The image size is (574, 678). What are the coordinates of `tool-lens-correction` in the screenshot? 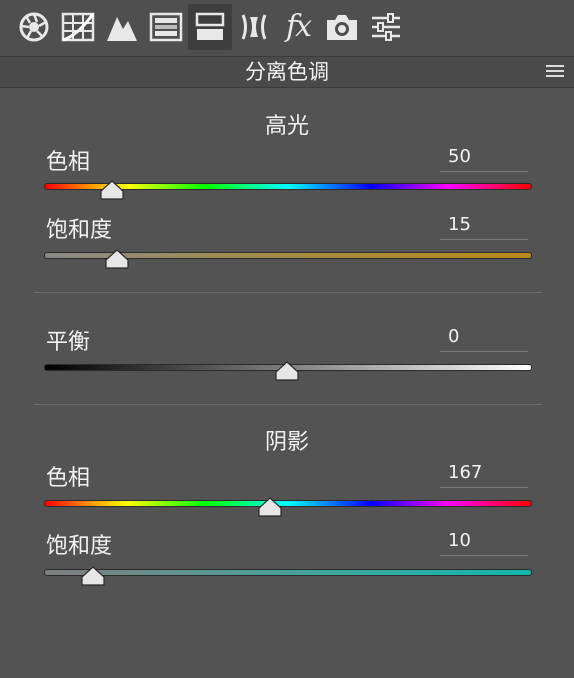 It's located at (254, 27).